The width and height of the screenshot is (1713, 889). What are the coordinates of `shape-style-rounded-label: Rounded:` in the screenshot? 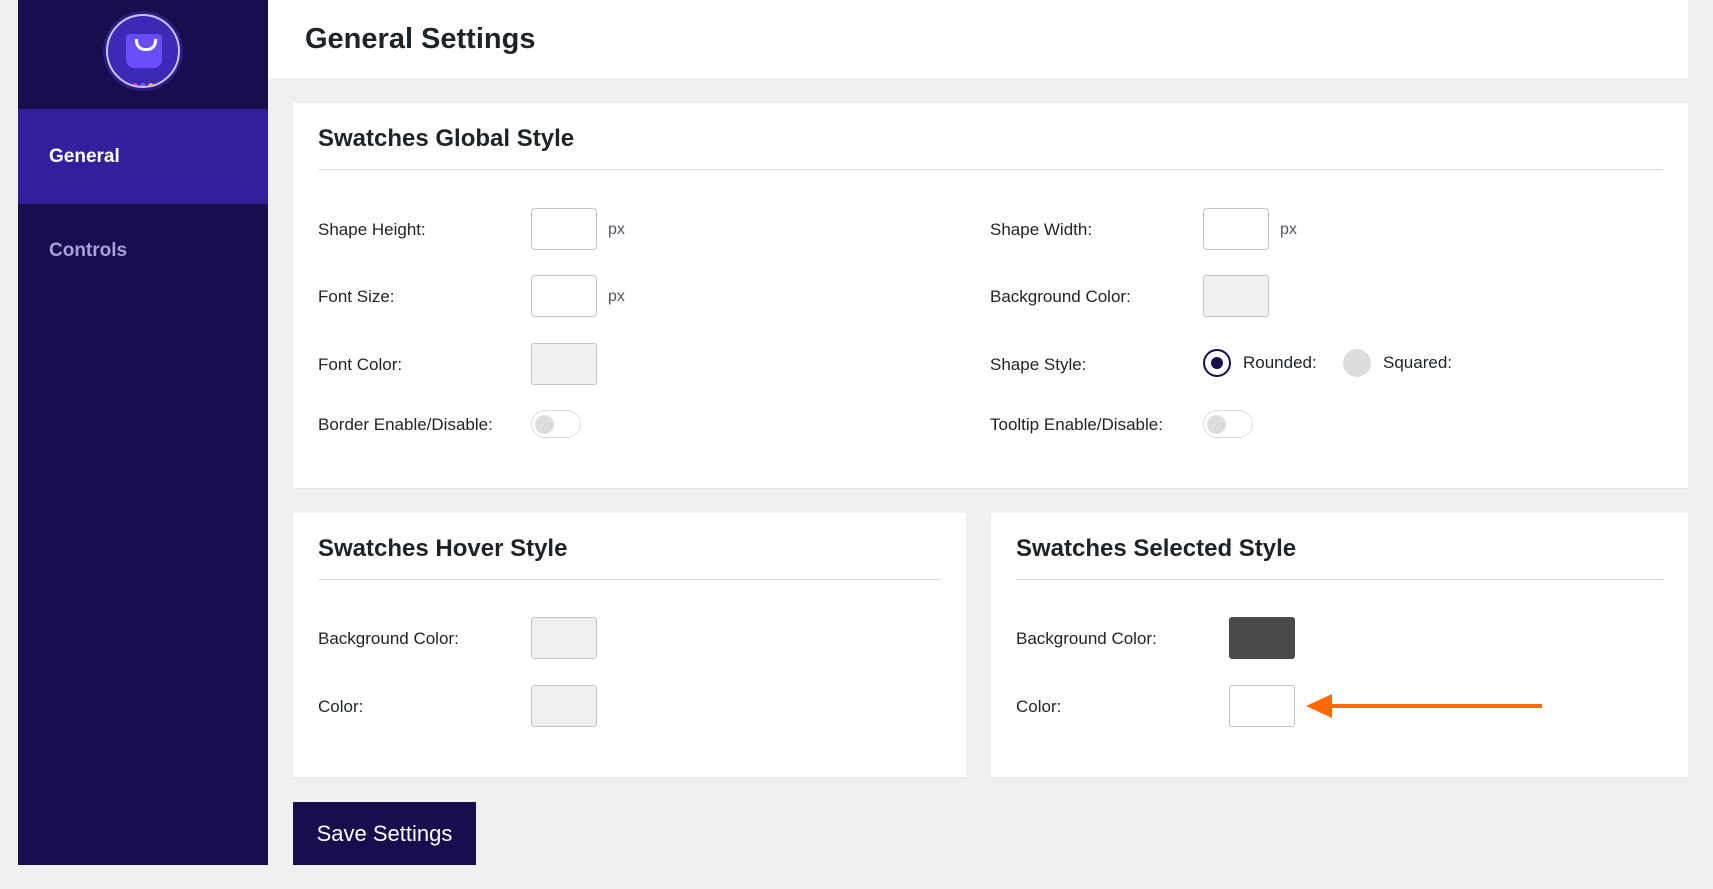 It's located at (1280, 362).